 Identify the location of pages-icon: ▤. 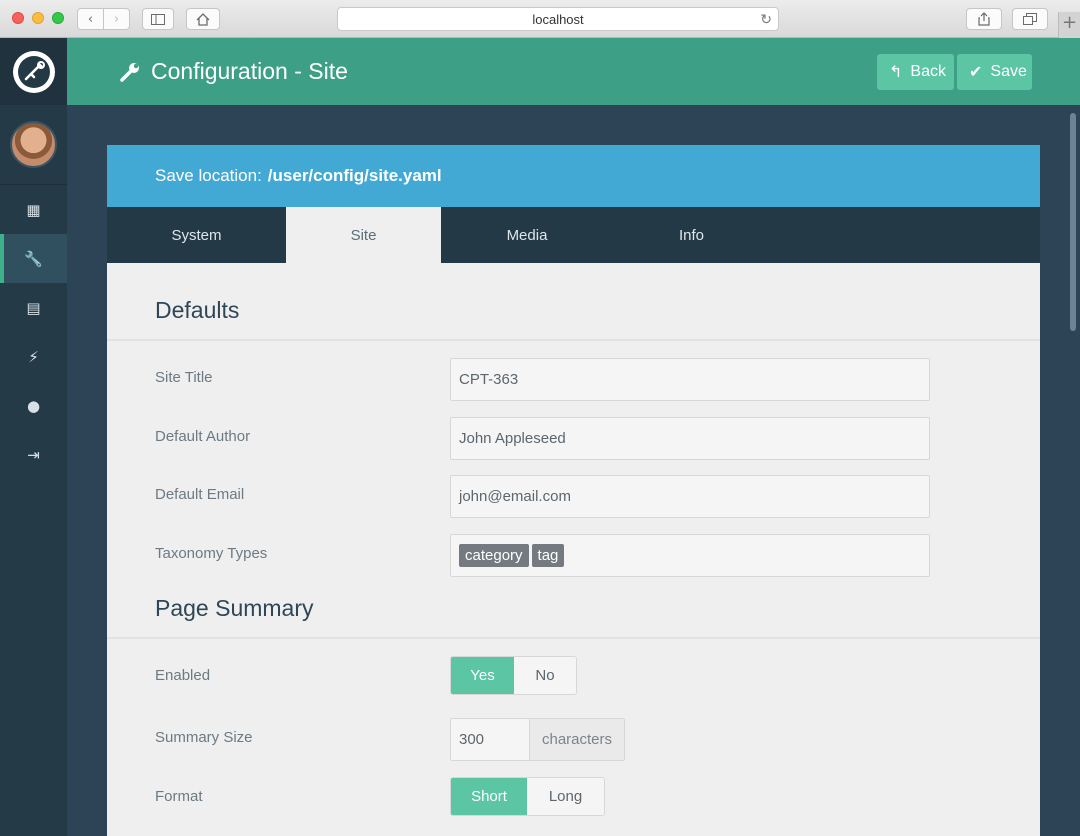
(33, 307).